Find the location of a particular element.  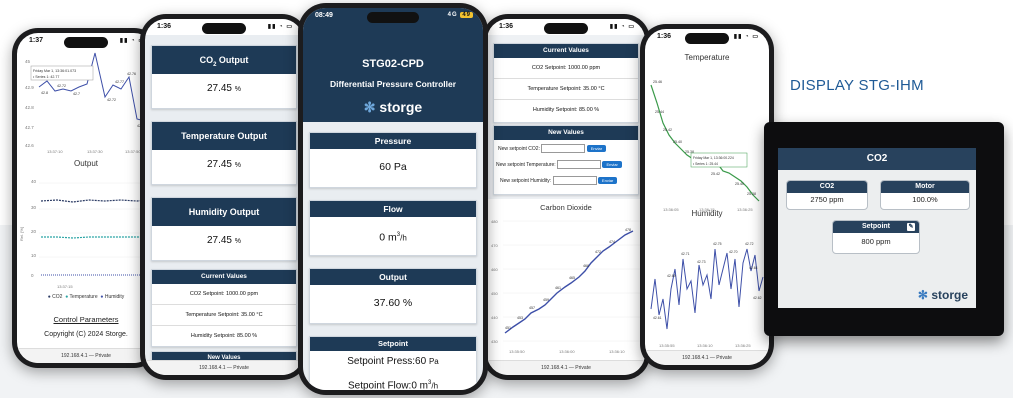

device-subtitle: Differential Pressure Controller is located at coordinates (393, 84).